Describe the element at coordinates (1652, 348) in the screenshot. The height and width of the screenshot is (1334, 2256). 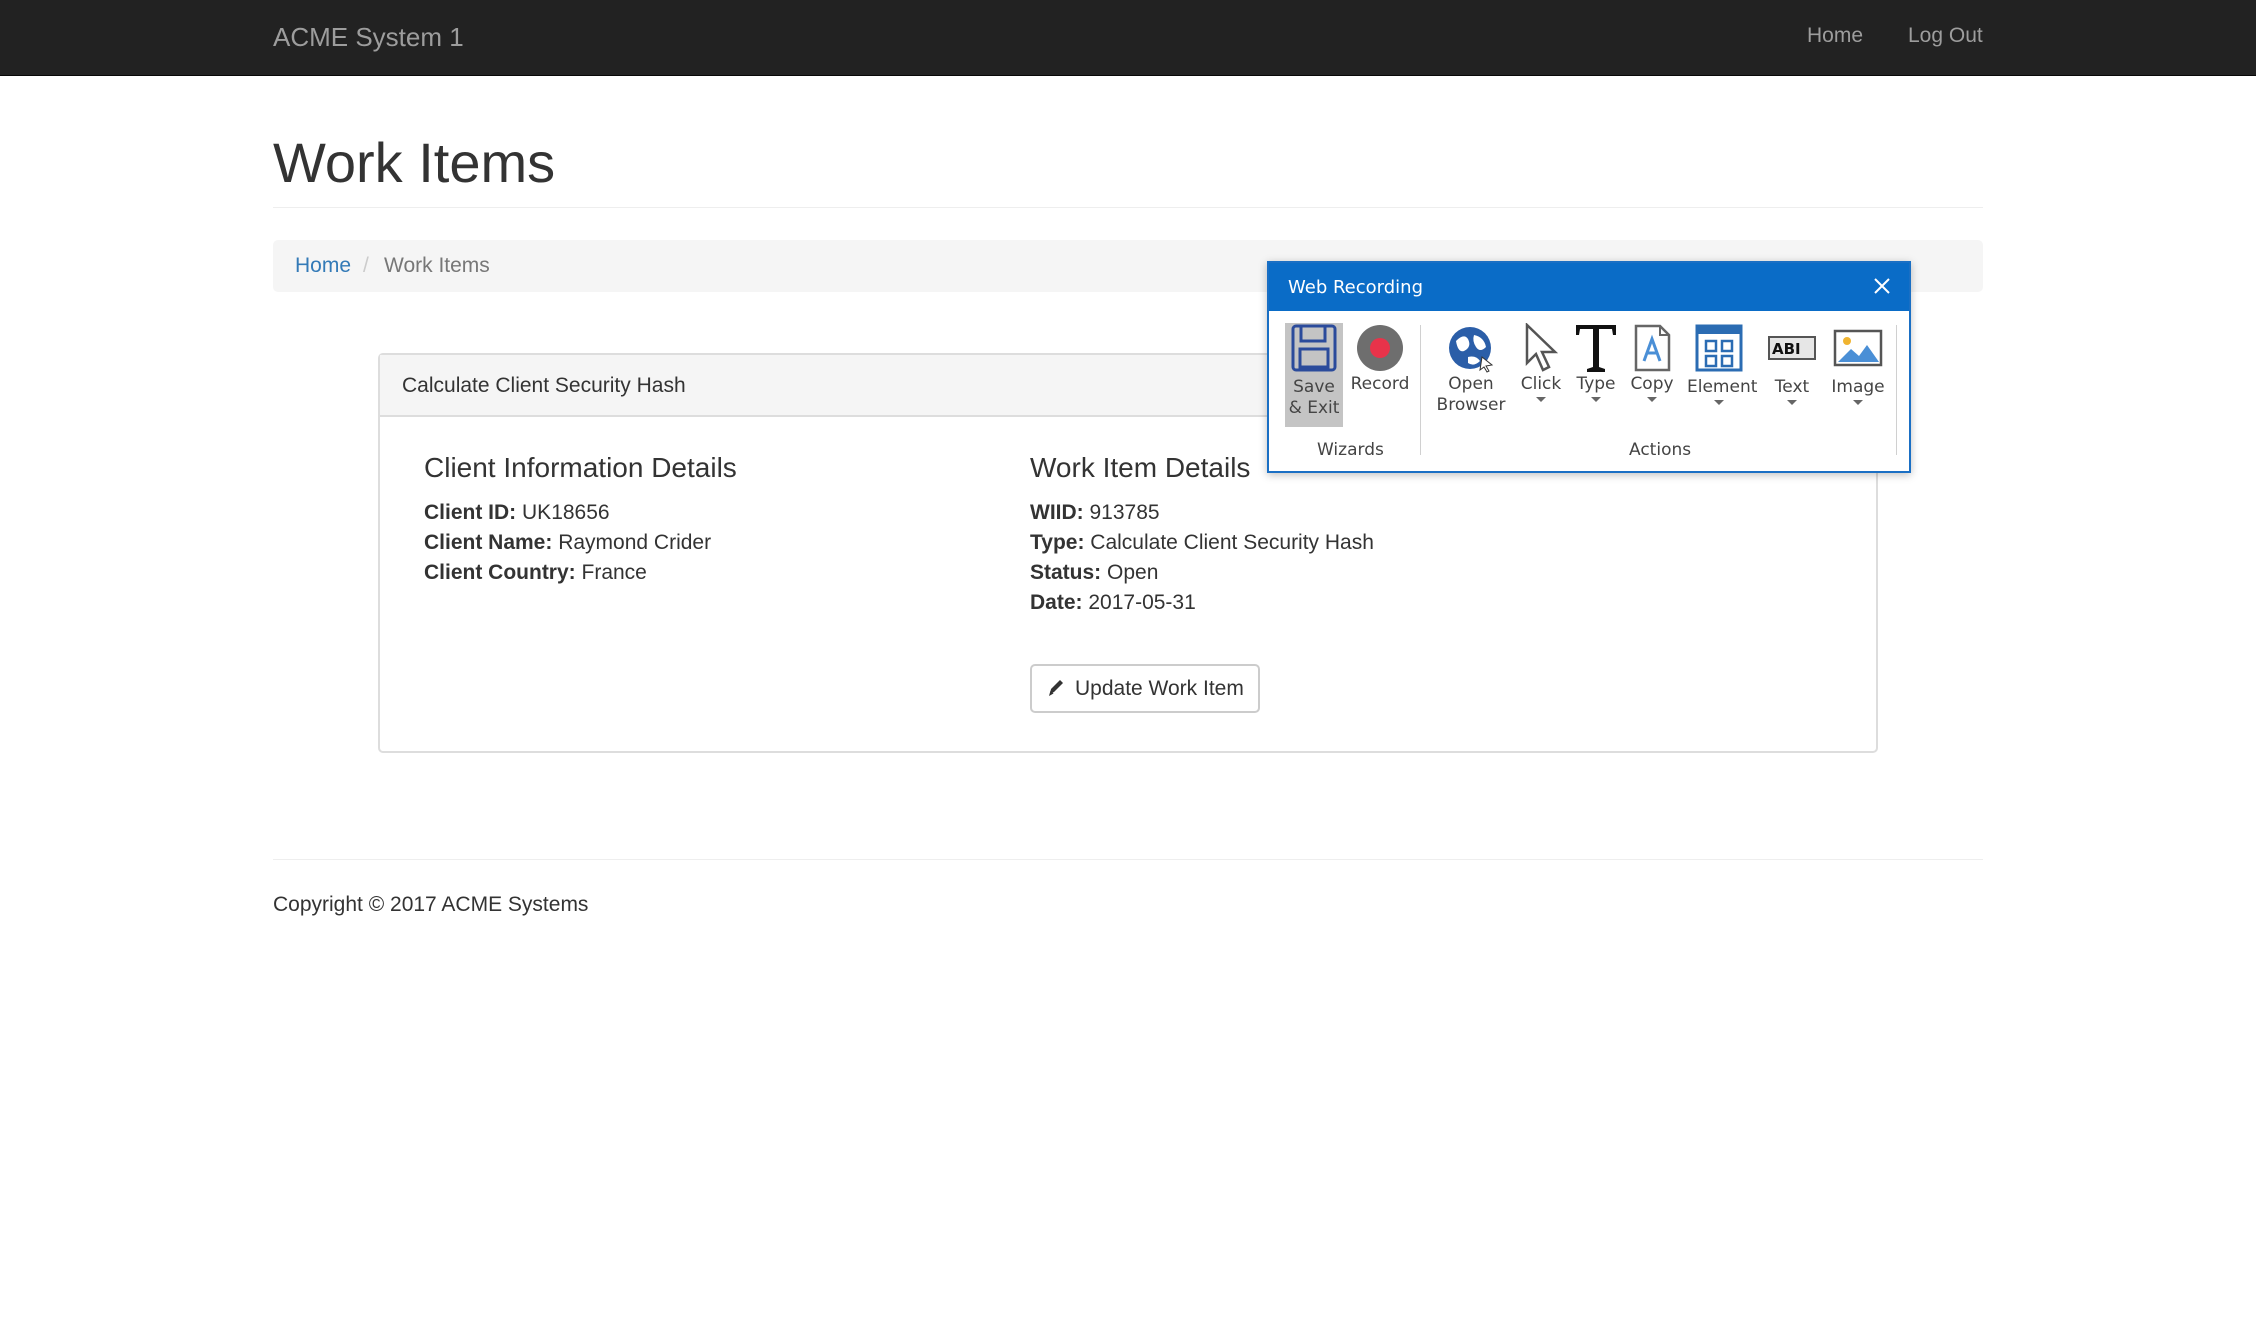
I see `copy-document-icon` at that location.